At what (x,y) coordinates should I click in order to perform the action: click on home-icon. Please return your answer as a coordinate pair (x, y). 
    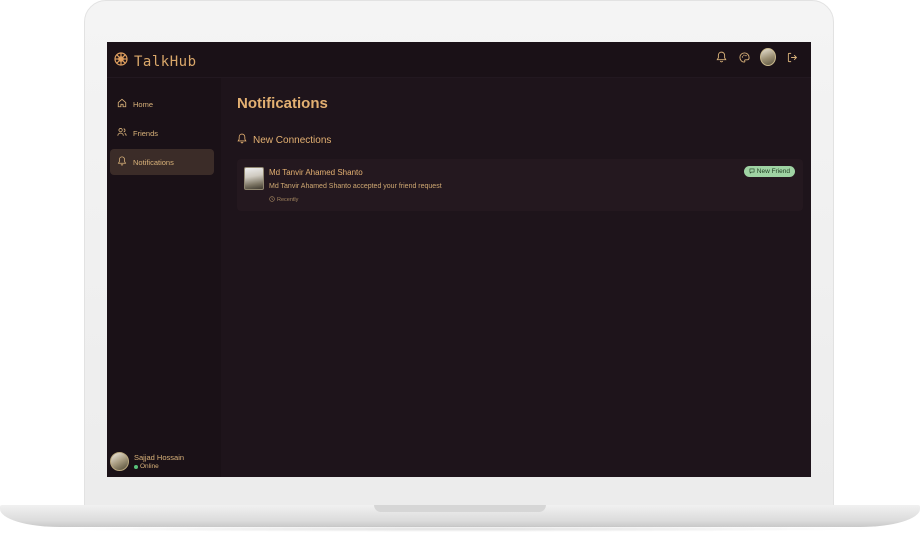
    Looking at the image, I should click on (122, 104).